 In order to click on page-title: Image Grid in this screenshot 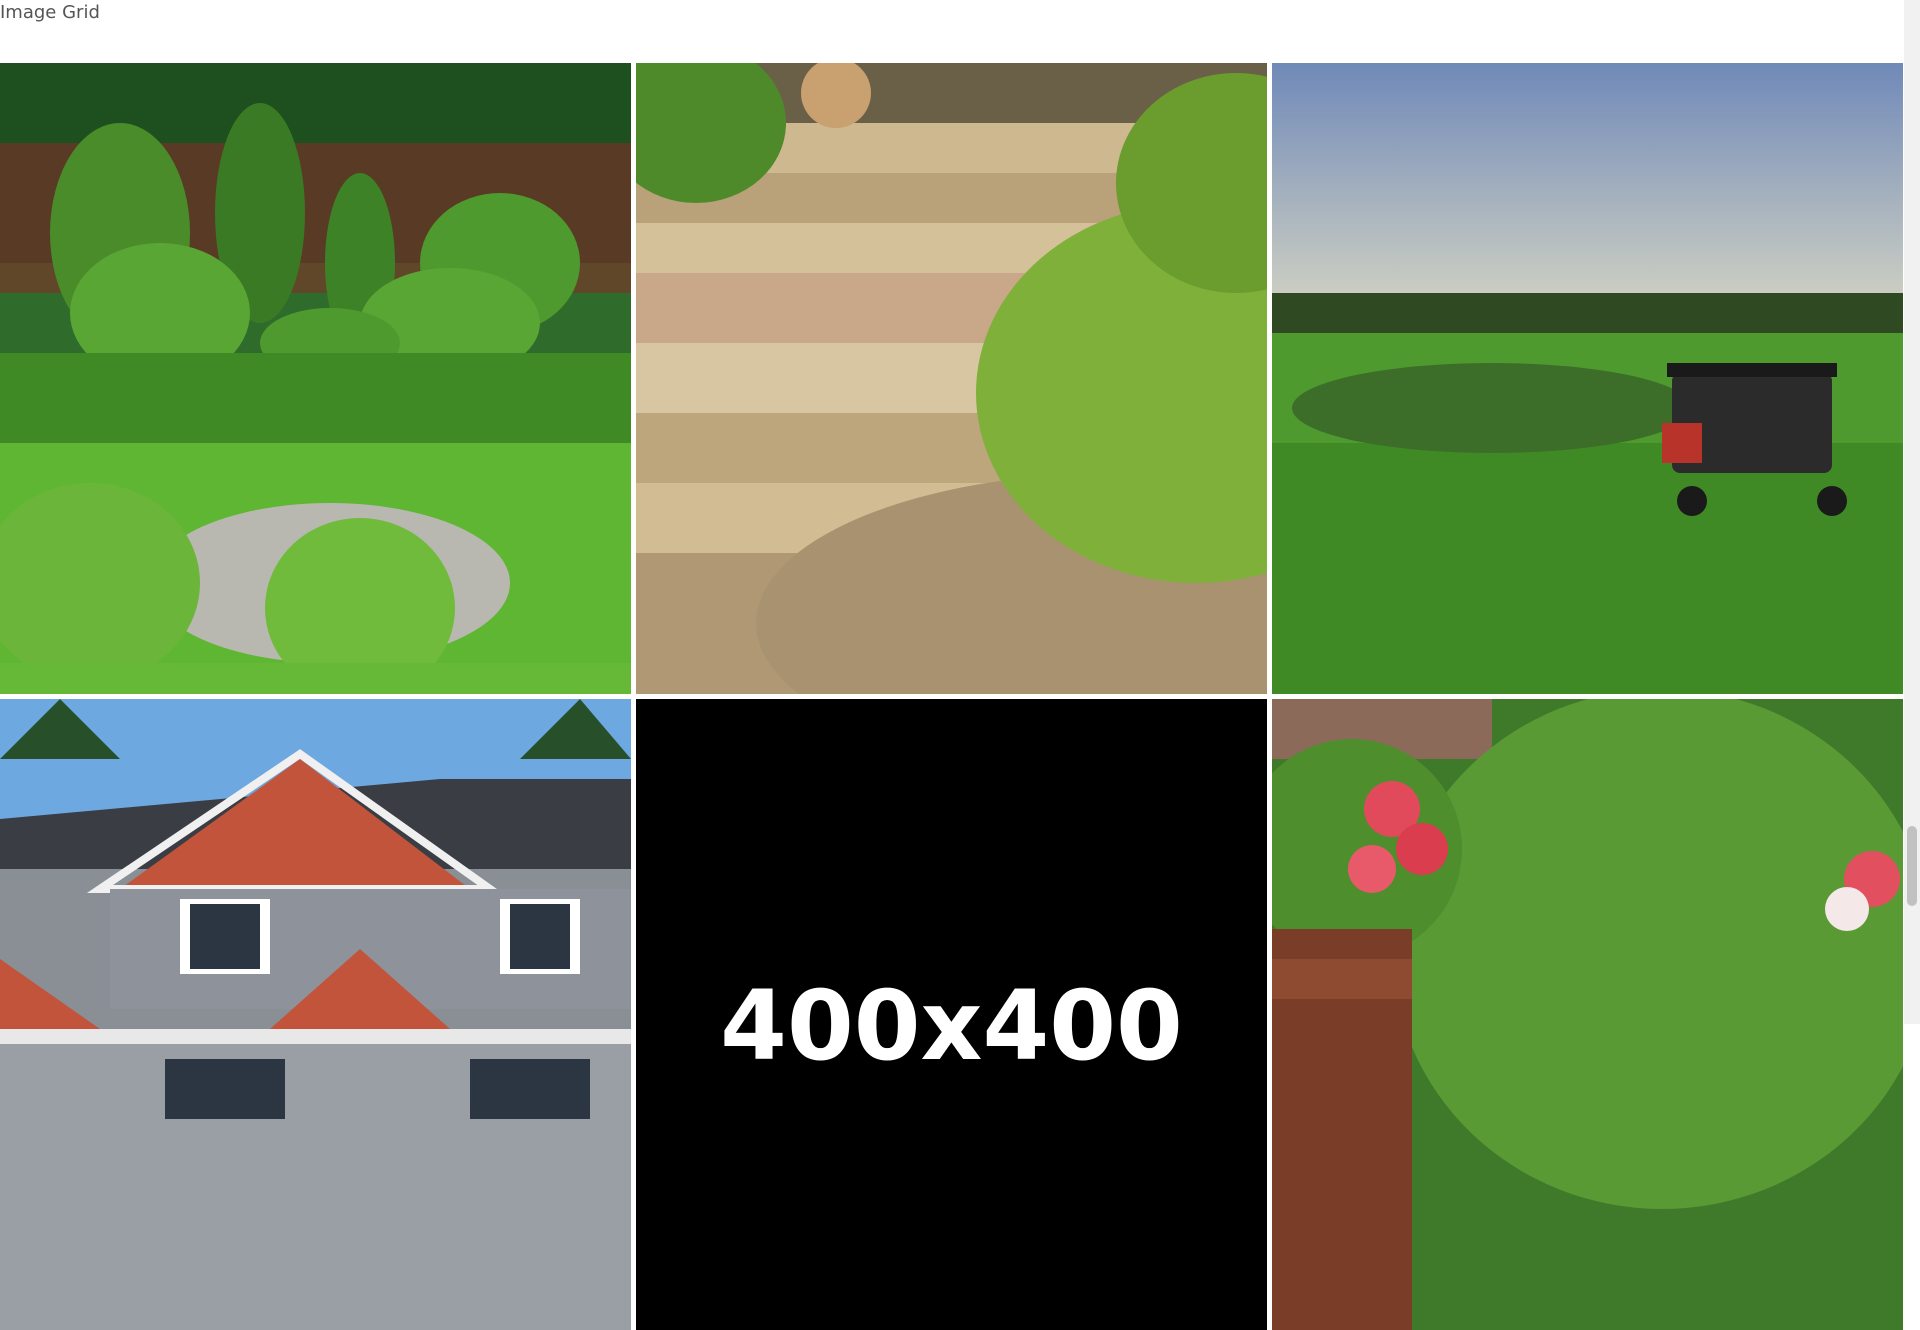, I will do `click(50, 12)`.